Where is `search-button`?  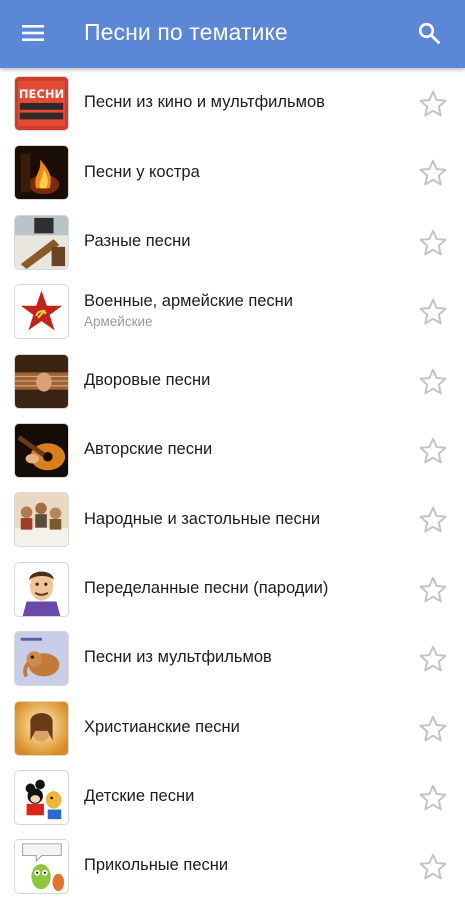 search-button is located at coordinates (429, 35).